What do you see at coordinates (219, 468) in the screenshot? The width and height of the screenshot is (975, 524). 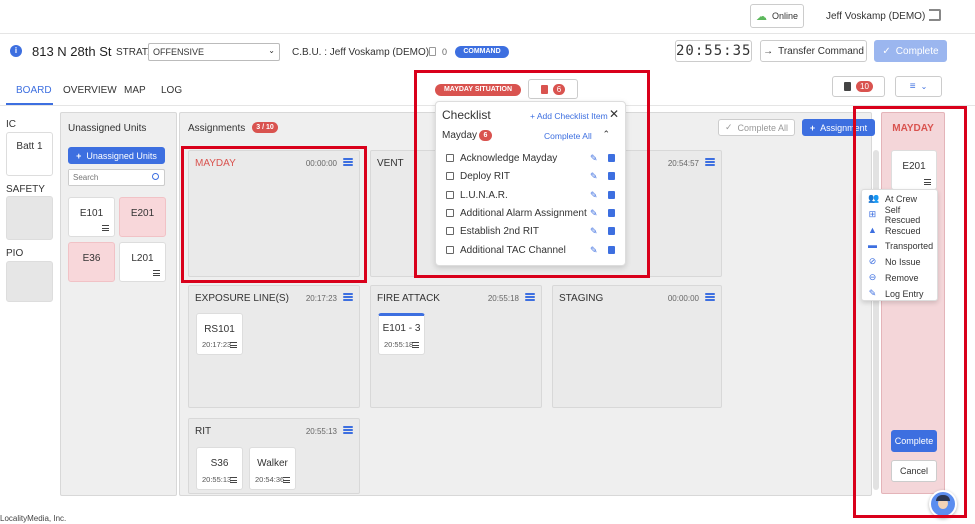 I see `unit-card-s36: S36 20:55:13` at bounding box center [219, 468].